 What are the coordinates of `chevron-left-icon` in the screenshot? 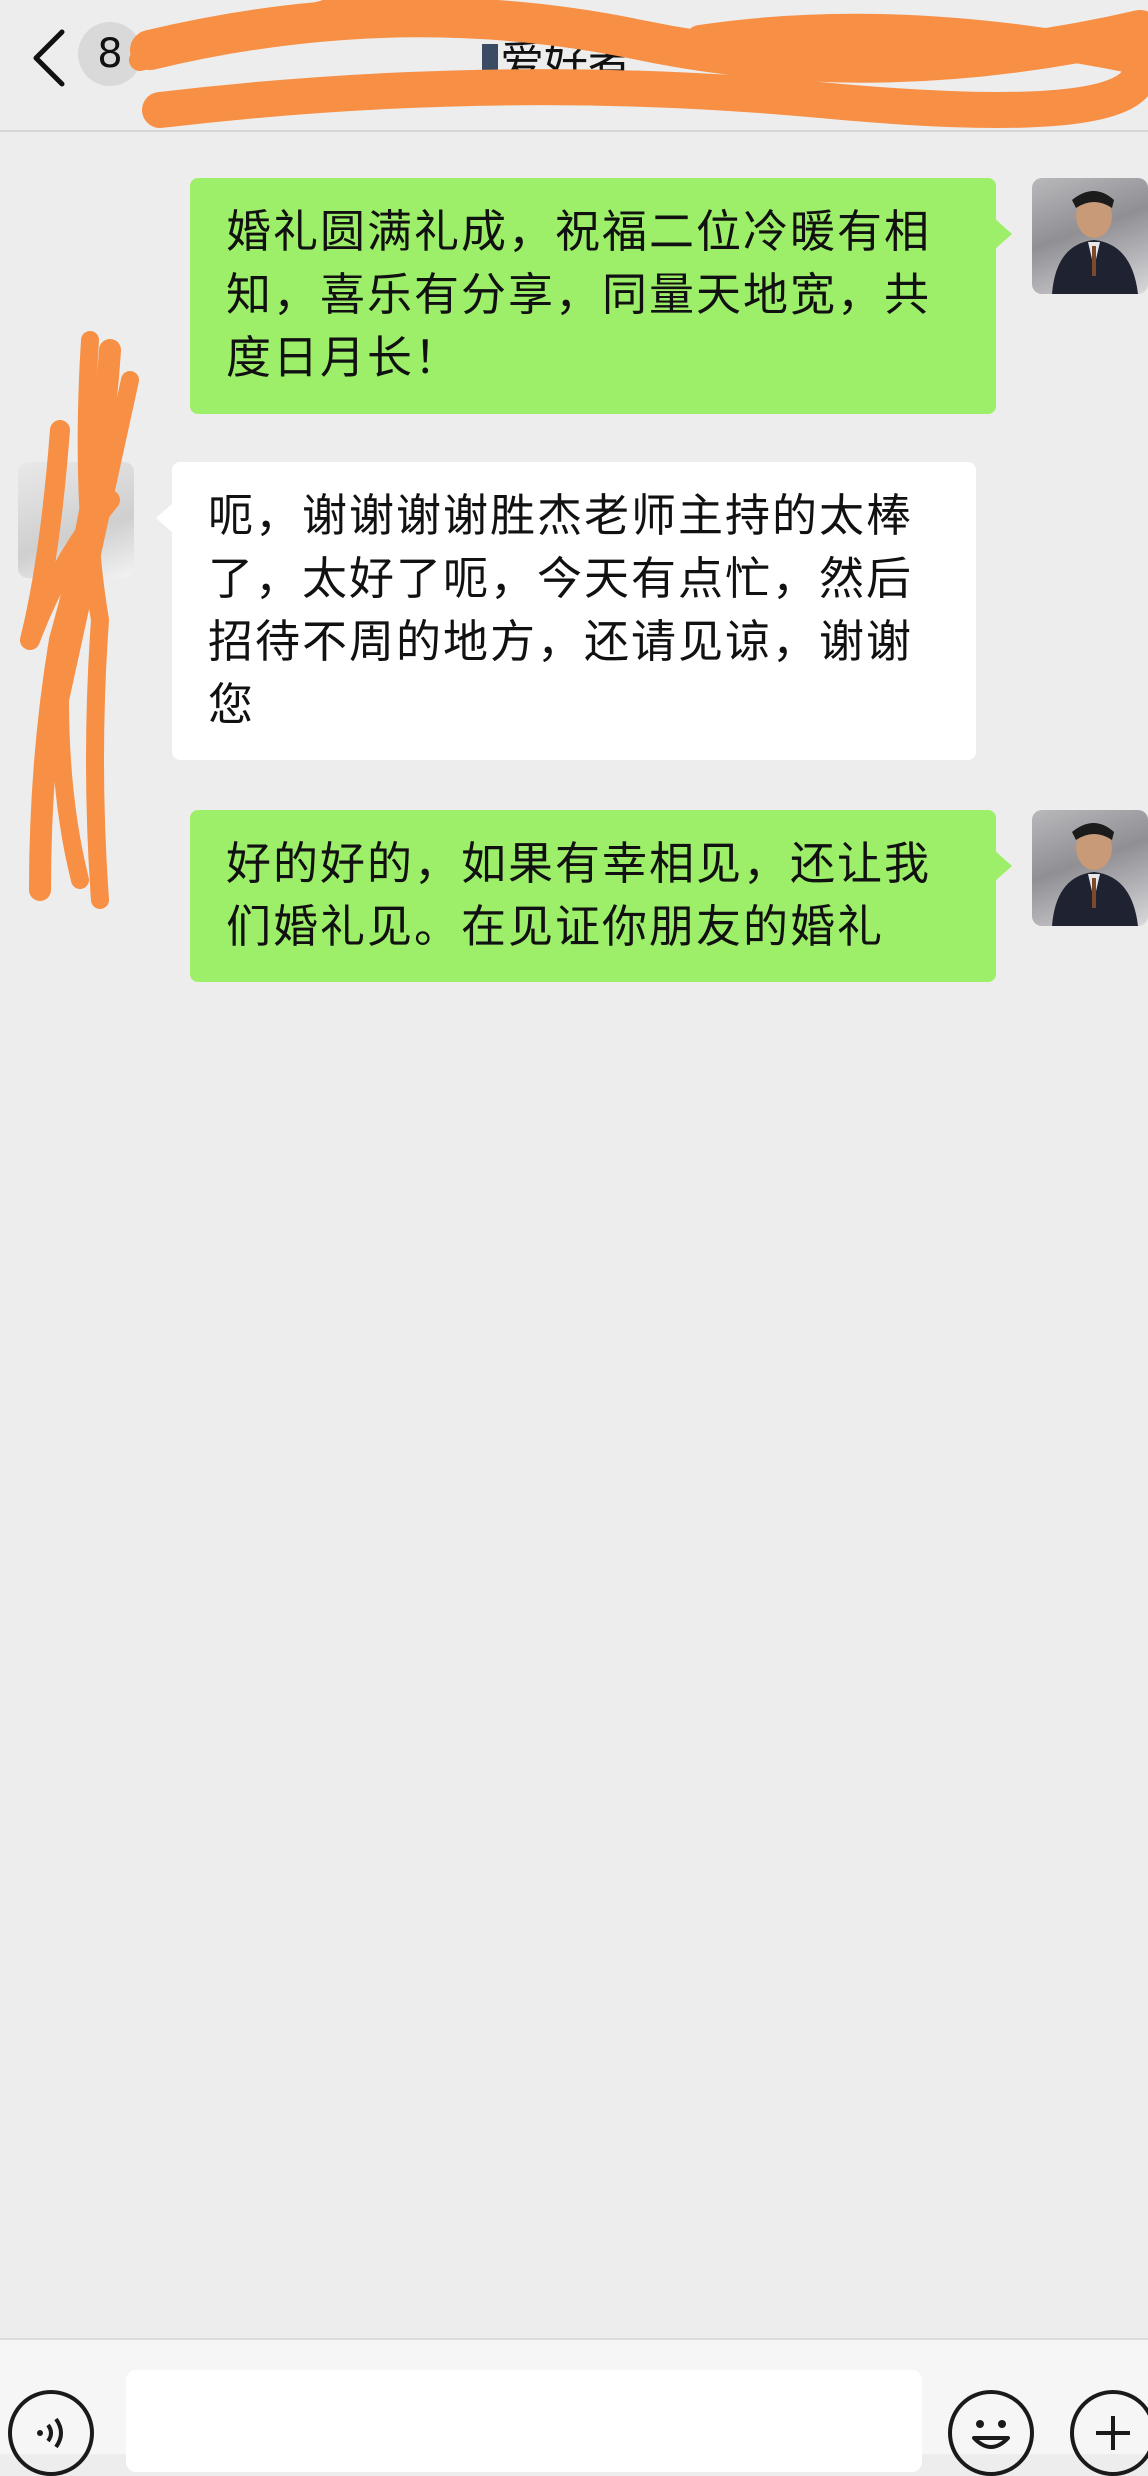 It's located at (49, 58).